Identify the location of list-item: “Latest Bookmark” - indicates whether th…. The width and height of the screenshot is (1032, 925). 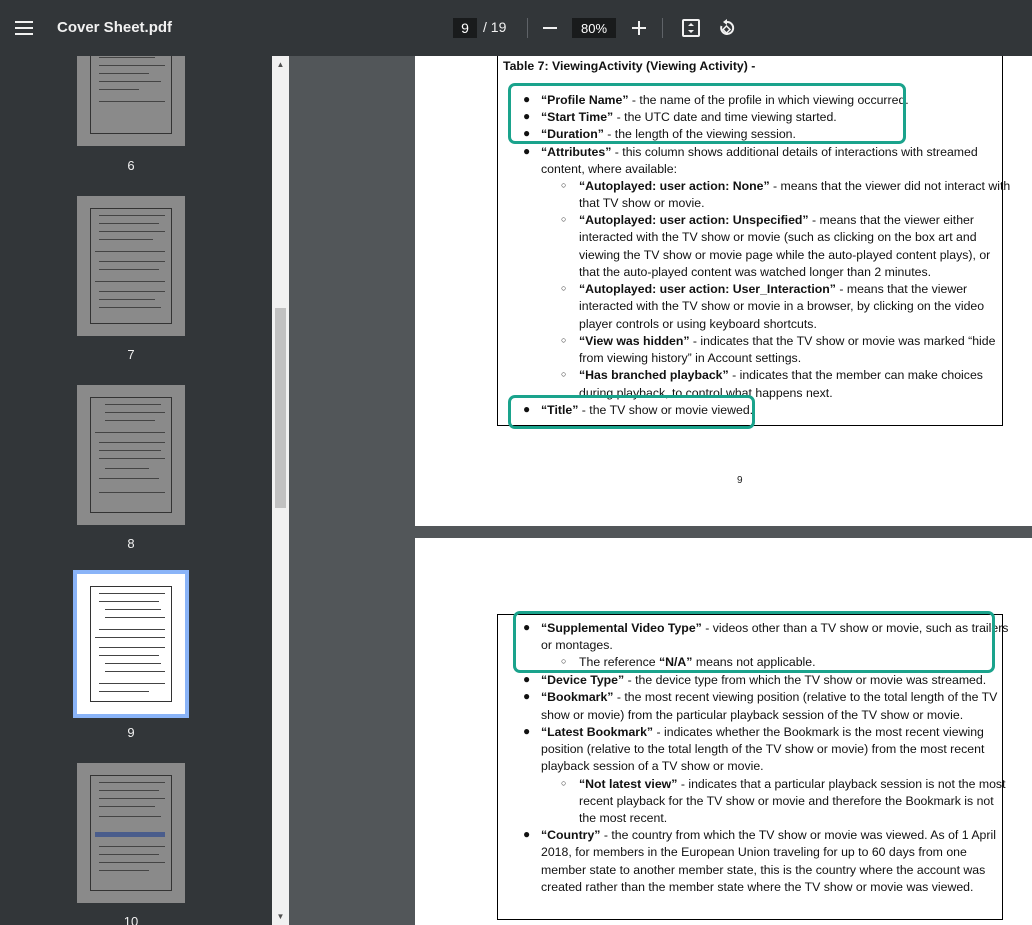
(762, 732).